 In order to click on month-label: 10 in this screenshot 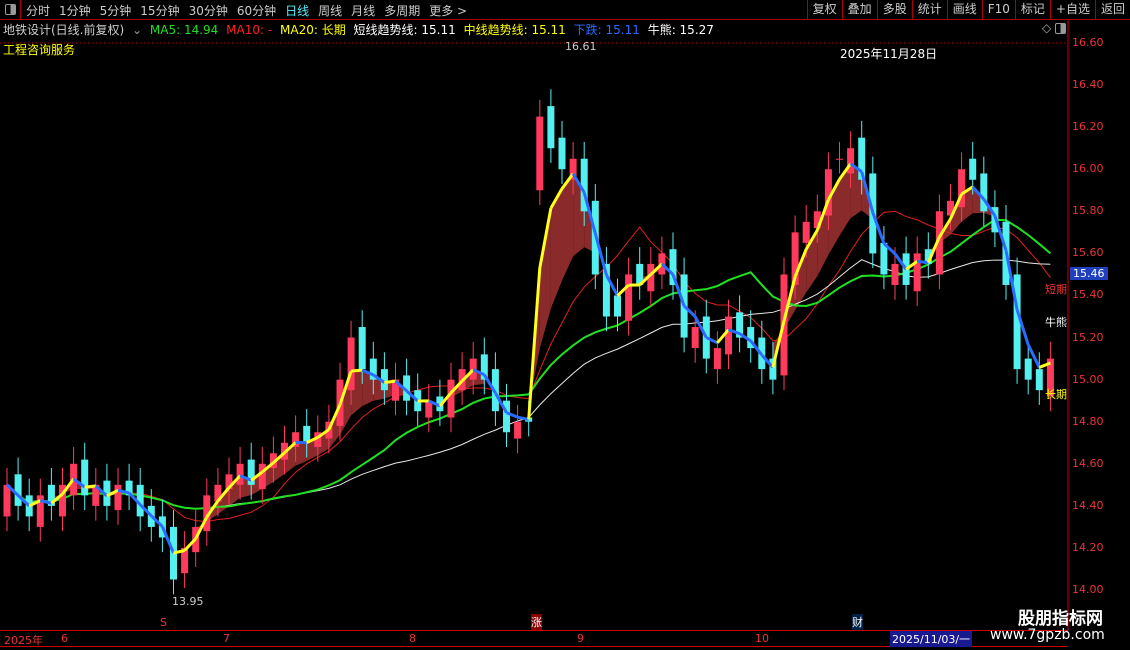, I will do `click(762, 638)`.